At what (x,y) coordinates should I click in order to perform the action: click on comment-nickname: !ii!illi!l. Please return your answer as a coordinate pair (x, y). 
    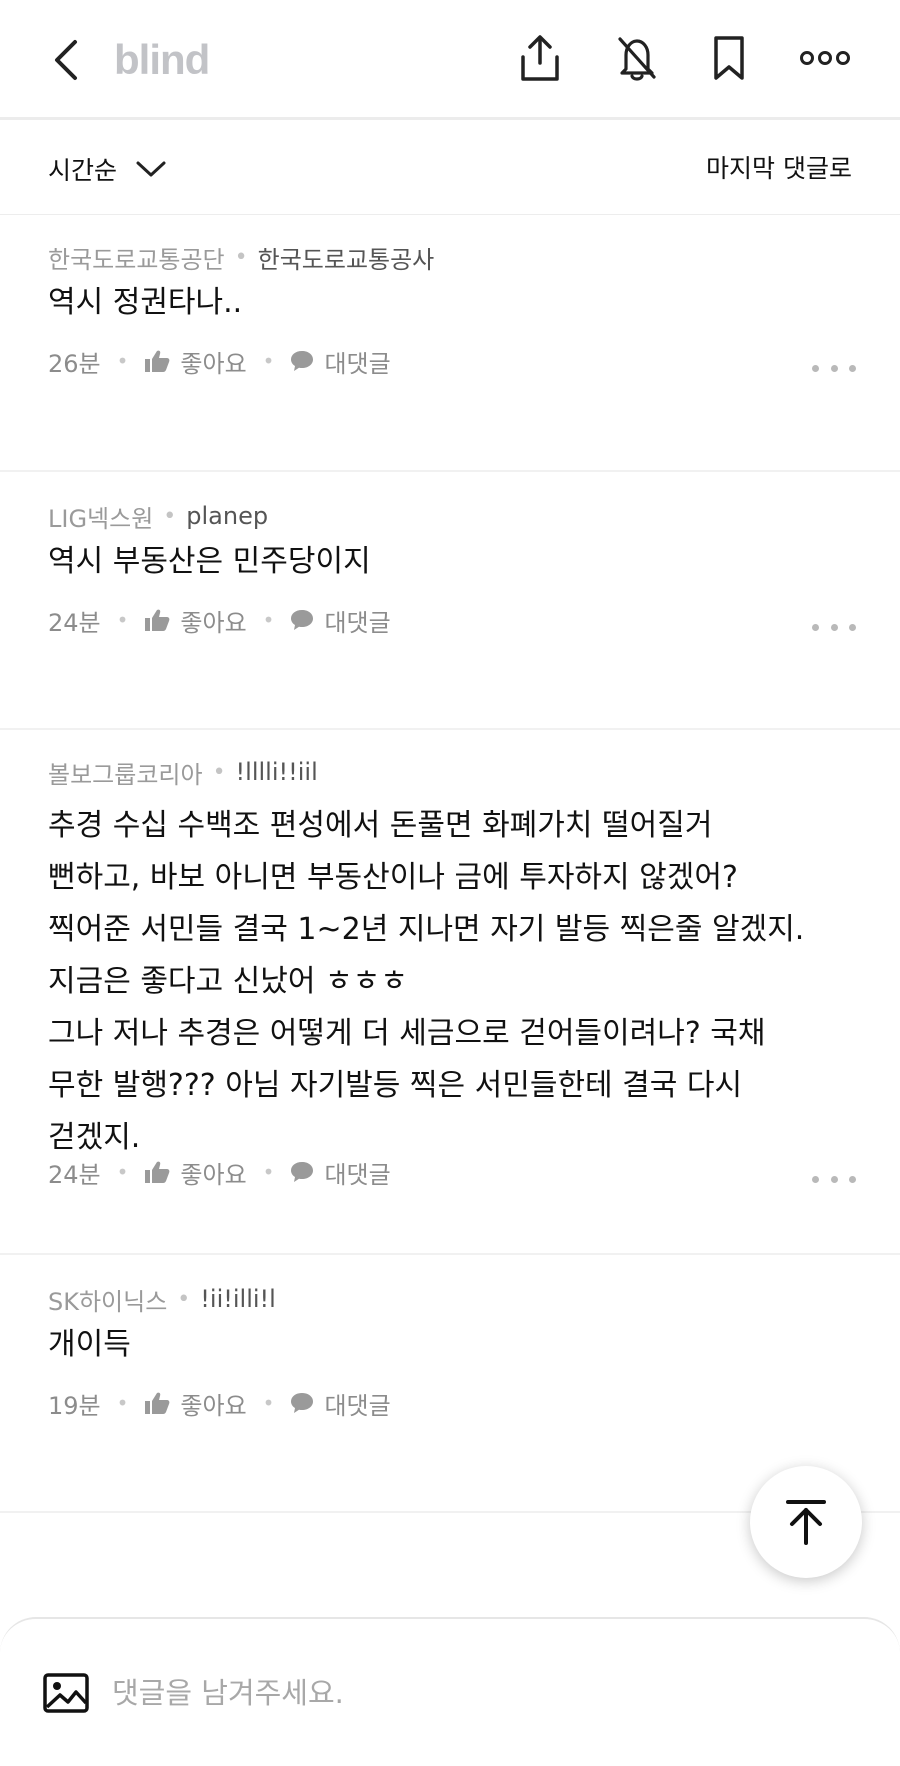
    Looking at the image, I should click on (238, 1299).